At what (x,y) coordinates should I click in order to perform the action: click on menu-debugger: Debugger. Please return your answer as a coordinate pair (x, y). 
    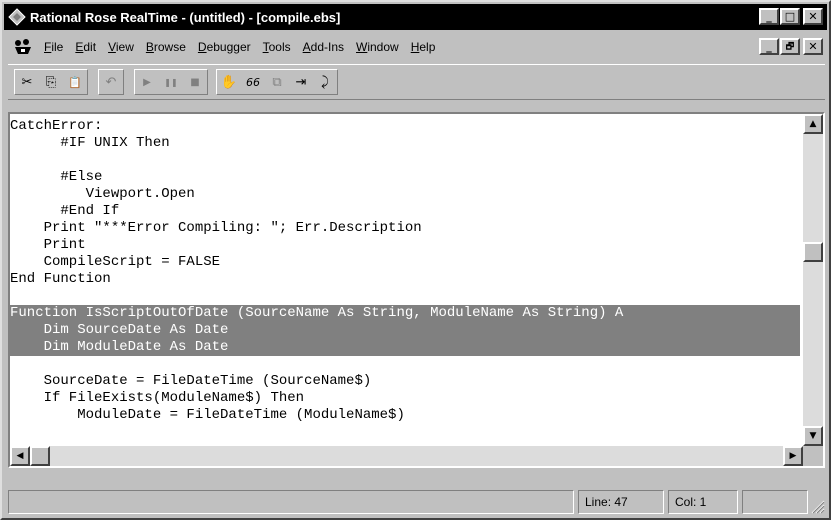
    Looking at the image, I should click on (224, 47).